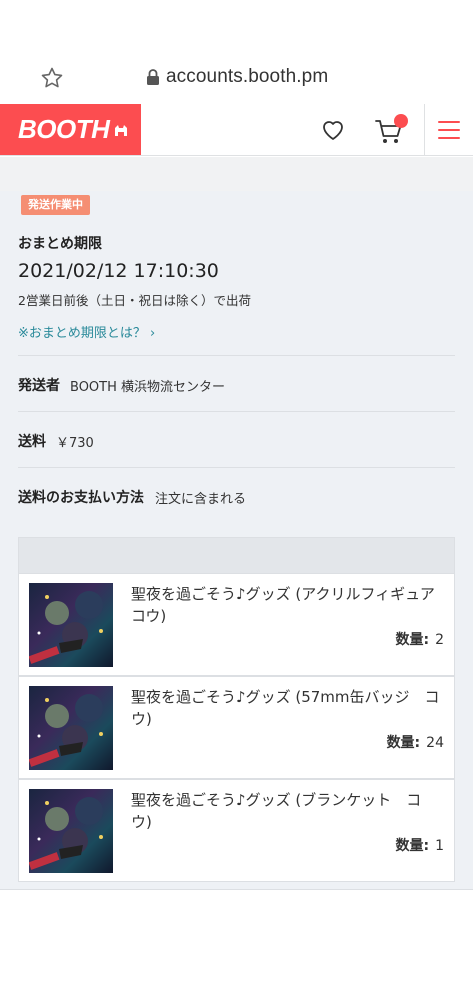  I want to click on item-quantity: 数量: 24, so click(415, 743).